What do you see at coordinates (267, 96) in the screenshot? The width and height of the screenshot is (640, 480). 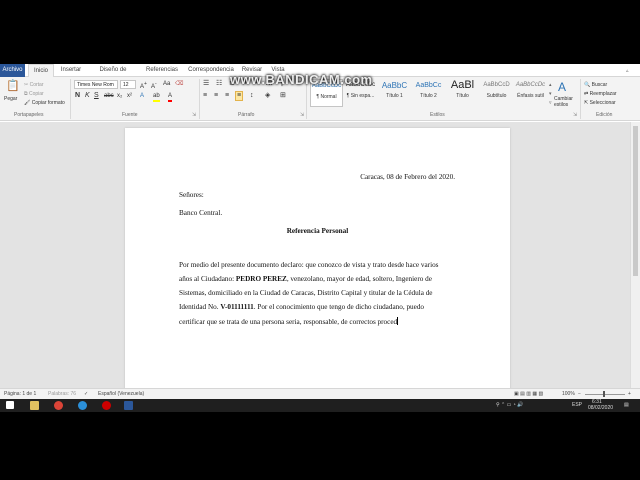 I see `shading-icon: ◈` at bounding box center [267, 96].